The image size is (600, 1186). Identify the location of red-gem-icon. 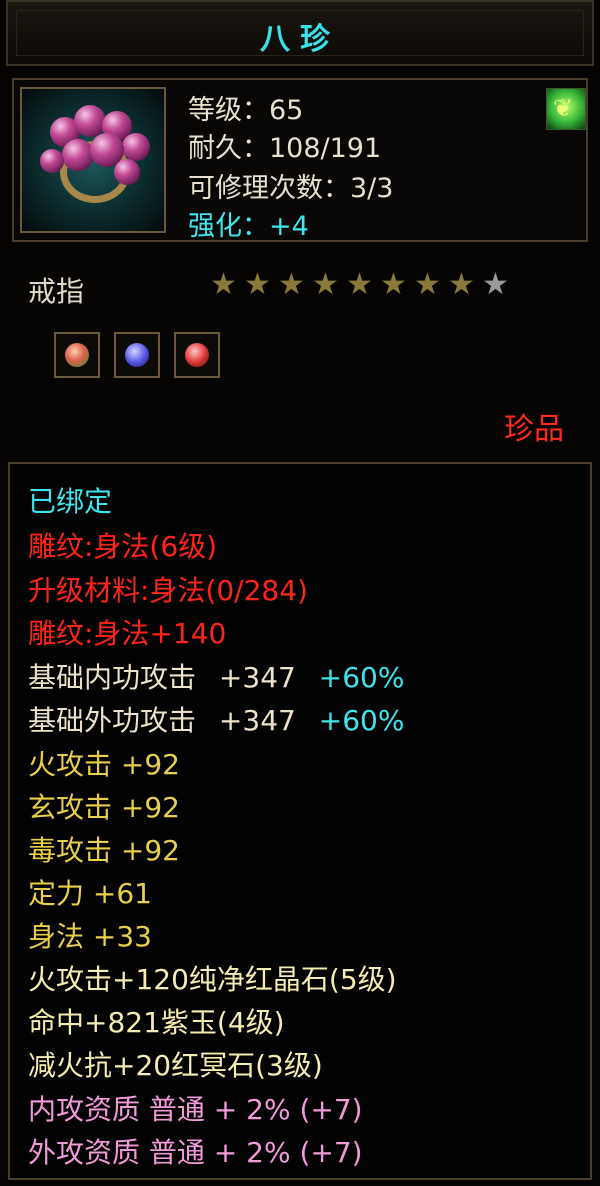
(197, 355).